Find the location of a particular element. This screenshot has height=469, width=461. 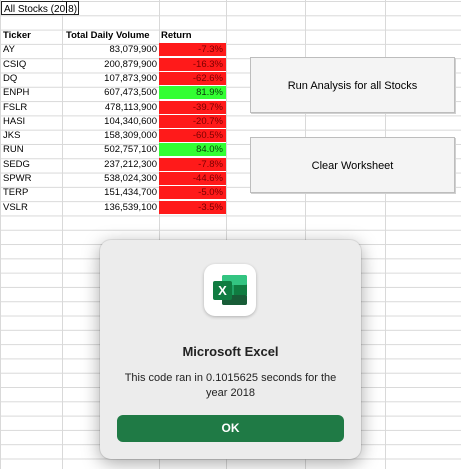

header-total-daily-volume: Total Daily Volume is located at coordinates (113, 36).